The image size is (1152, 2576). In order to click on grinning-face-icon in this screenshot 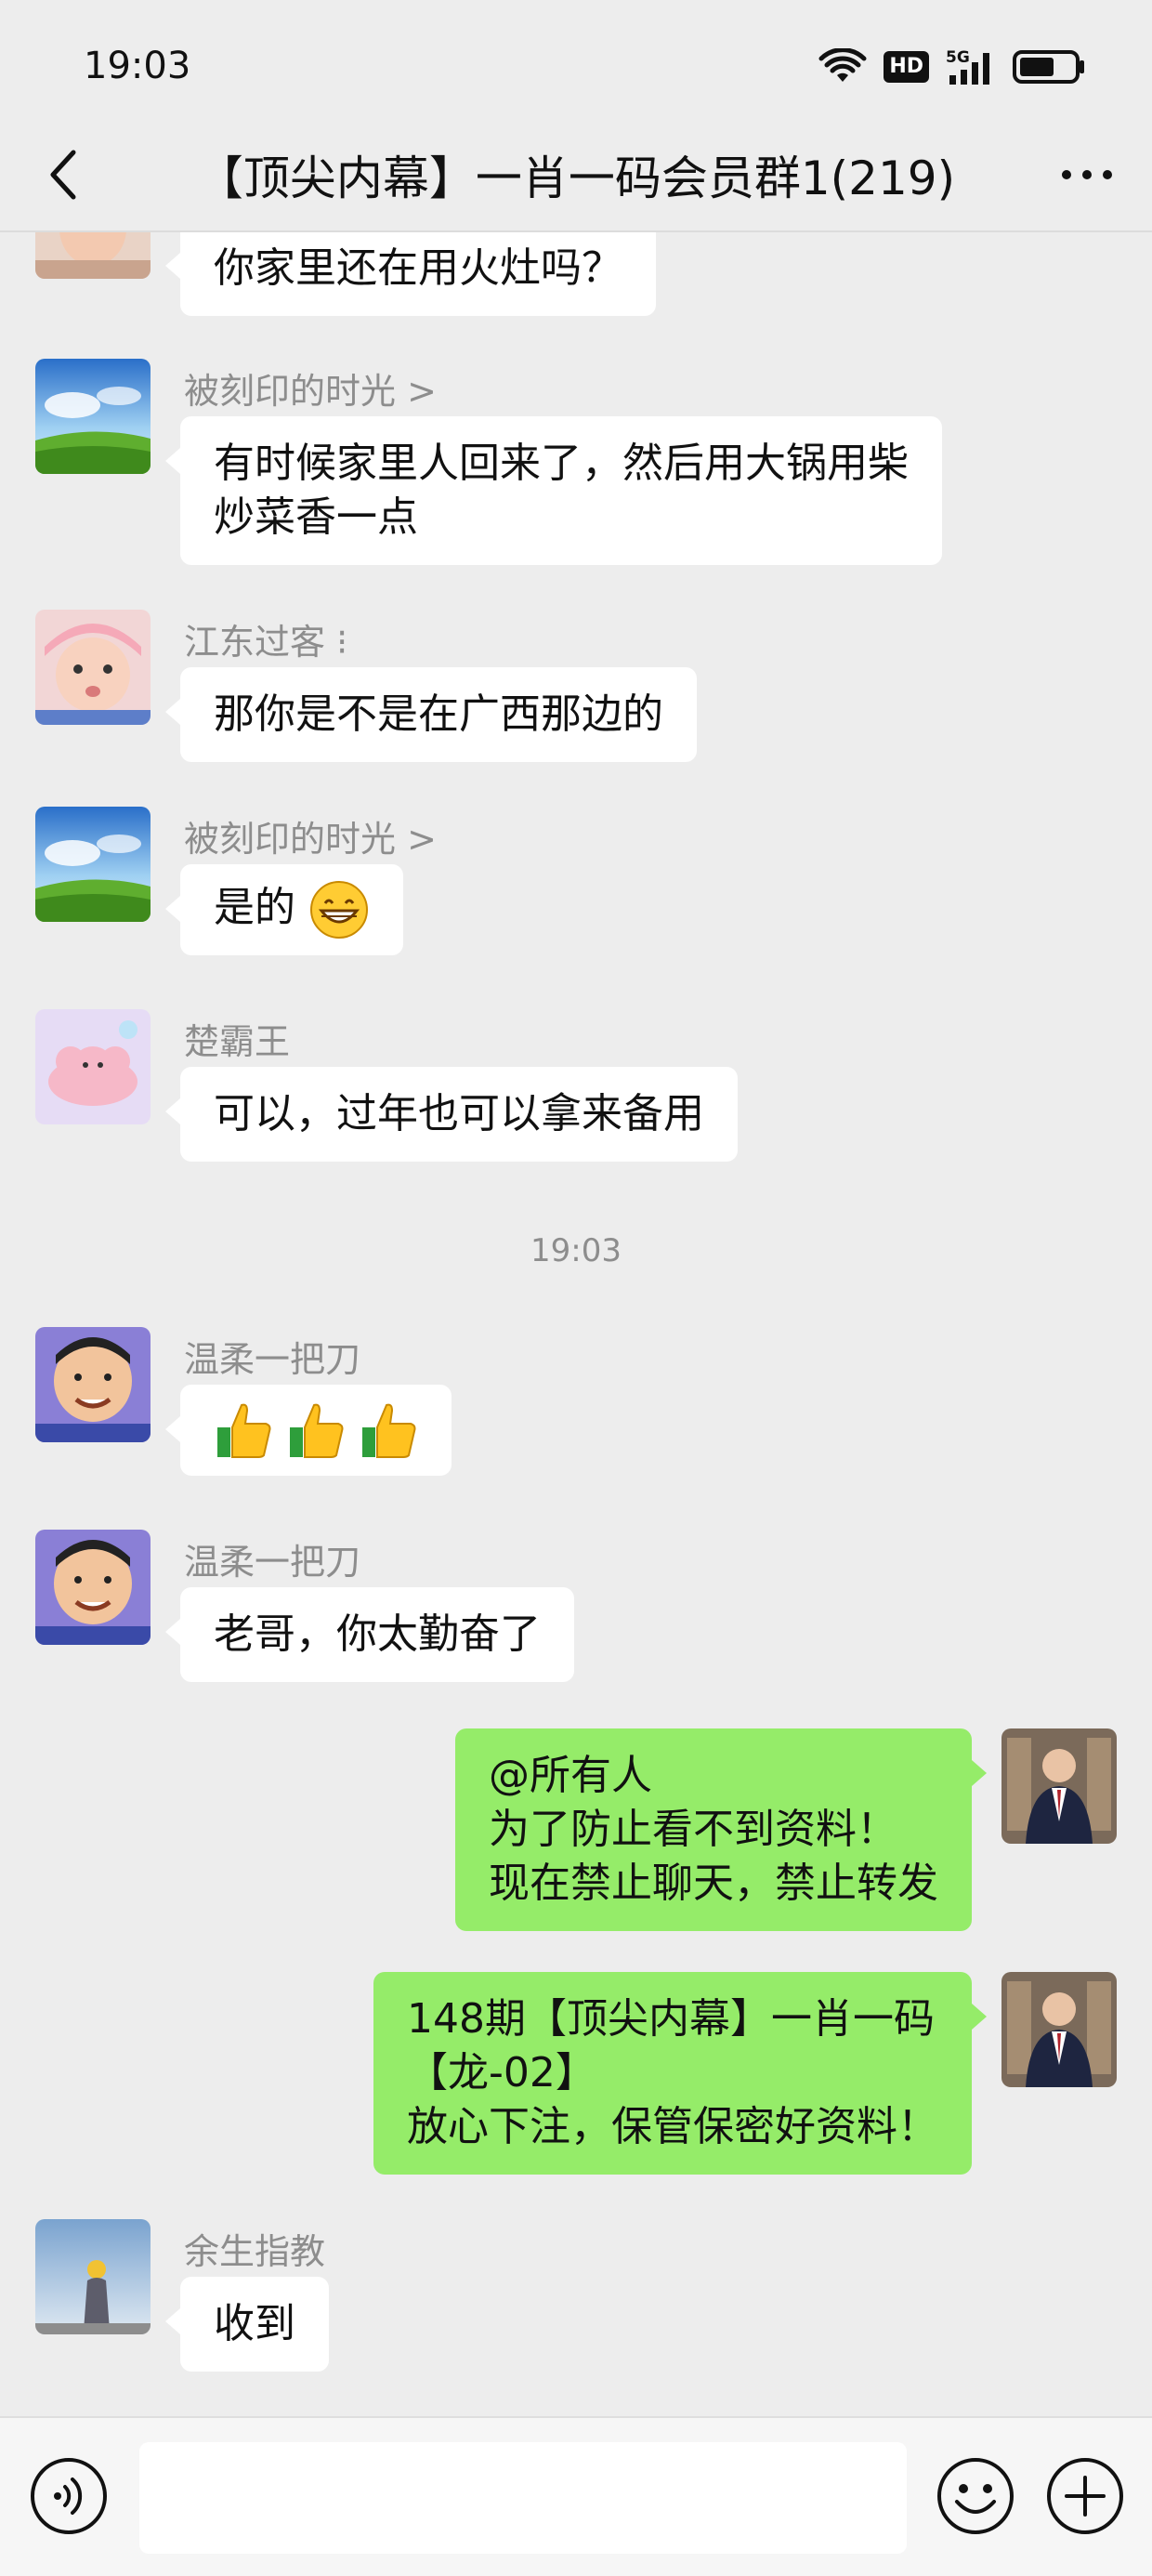, I will do `click(339, 910)`.